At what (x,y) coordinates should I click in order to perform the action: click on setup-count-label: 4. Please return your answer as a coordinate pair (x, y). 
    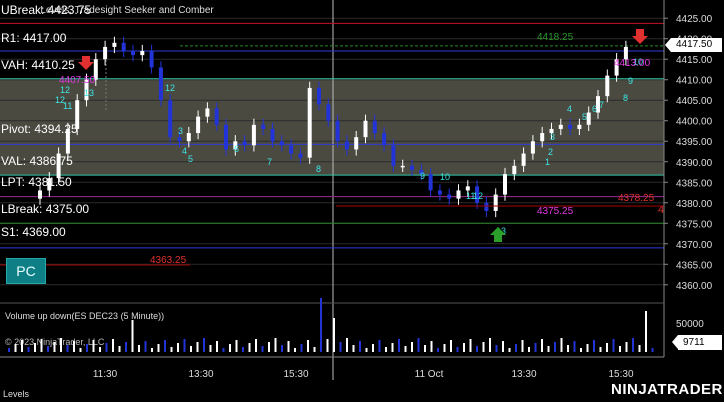
    Looking at the image, I should click on (184, 151).